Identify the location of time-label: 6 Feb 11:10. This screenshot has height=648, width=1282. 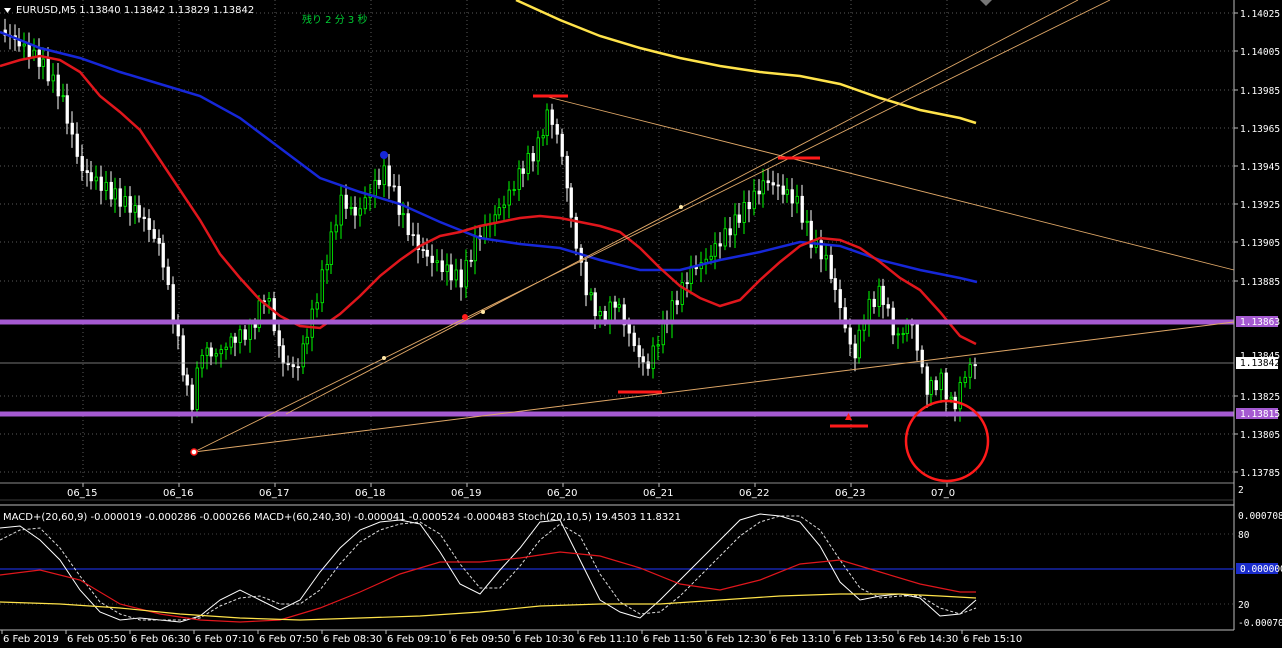
(608, 639).